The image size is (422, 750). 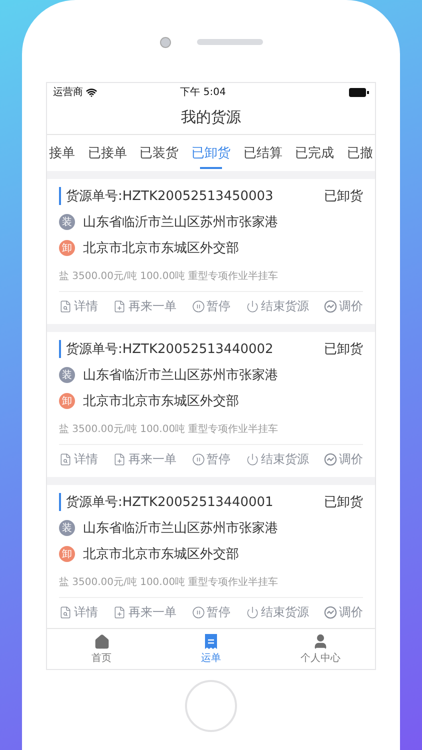 What do you see at coordinates (262, 153) in the screenshot?
I see `status-tab: 已结算` at bounding box center [262, 153].